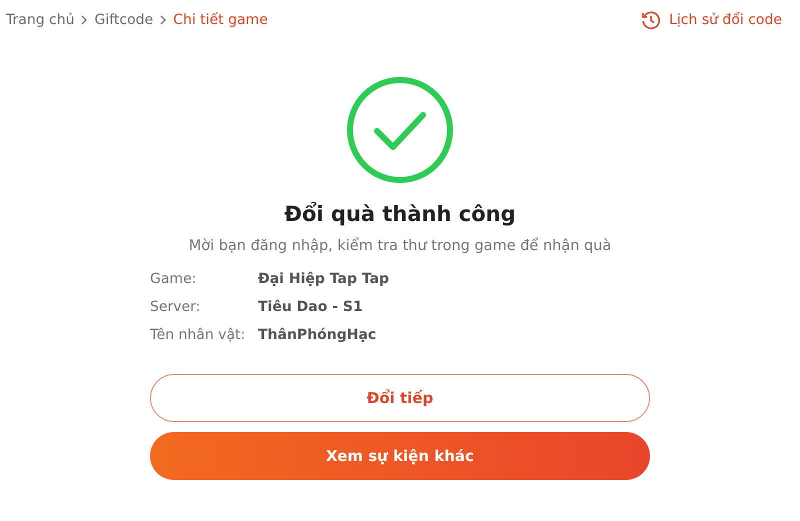 Image resolution: width=800 pixels, height=521 pixels. Describe the element at coordinates (400, 456) in the screenshot. I see `other-events-button: Xem sự kiện khác` at that location.